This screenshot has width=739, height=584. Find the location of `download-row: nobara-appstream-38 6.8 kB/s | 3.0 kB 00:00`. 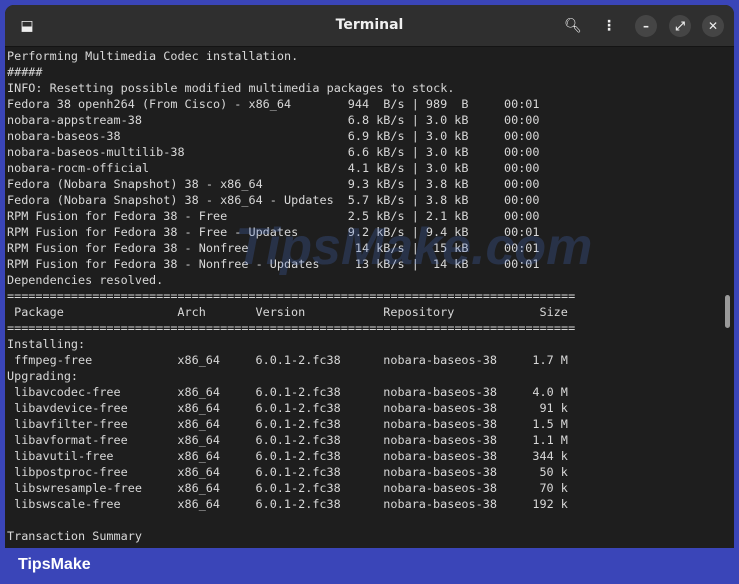

download-row: nobara-appstream-38 6.8 kB/s | 3.0 kB 00:00 is located at coordinates (367, 120).